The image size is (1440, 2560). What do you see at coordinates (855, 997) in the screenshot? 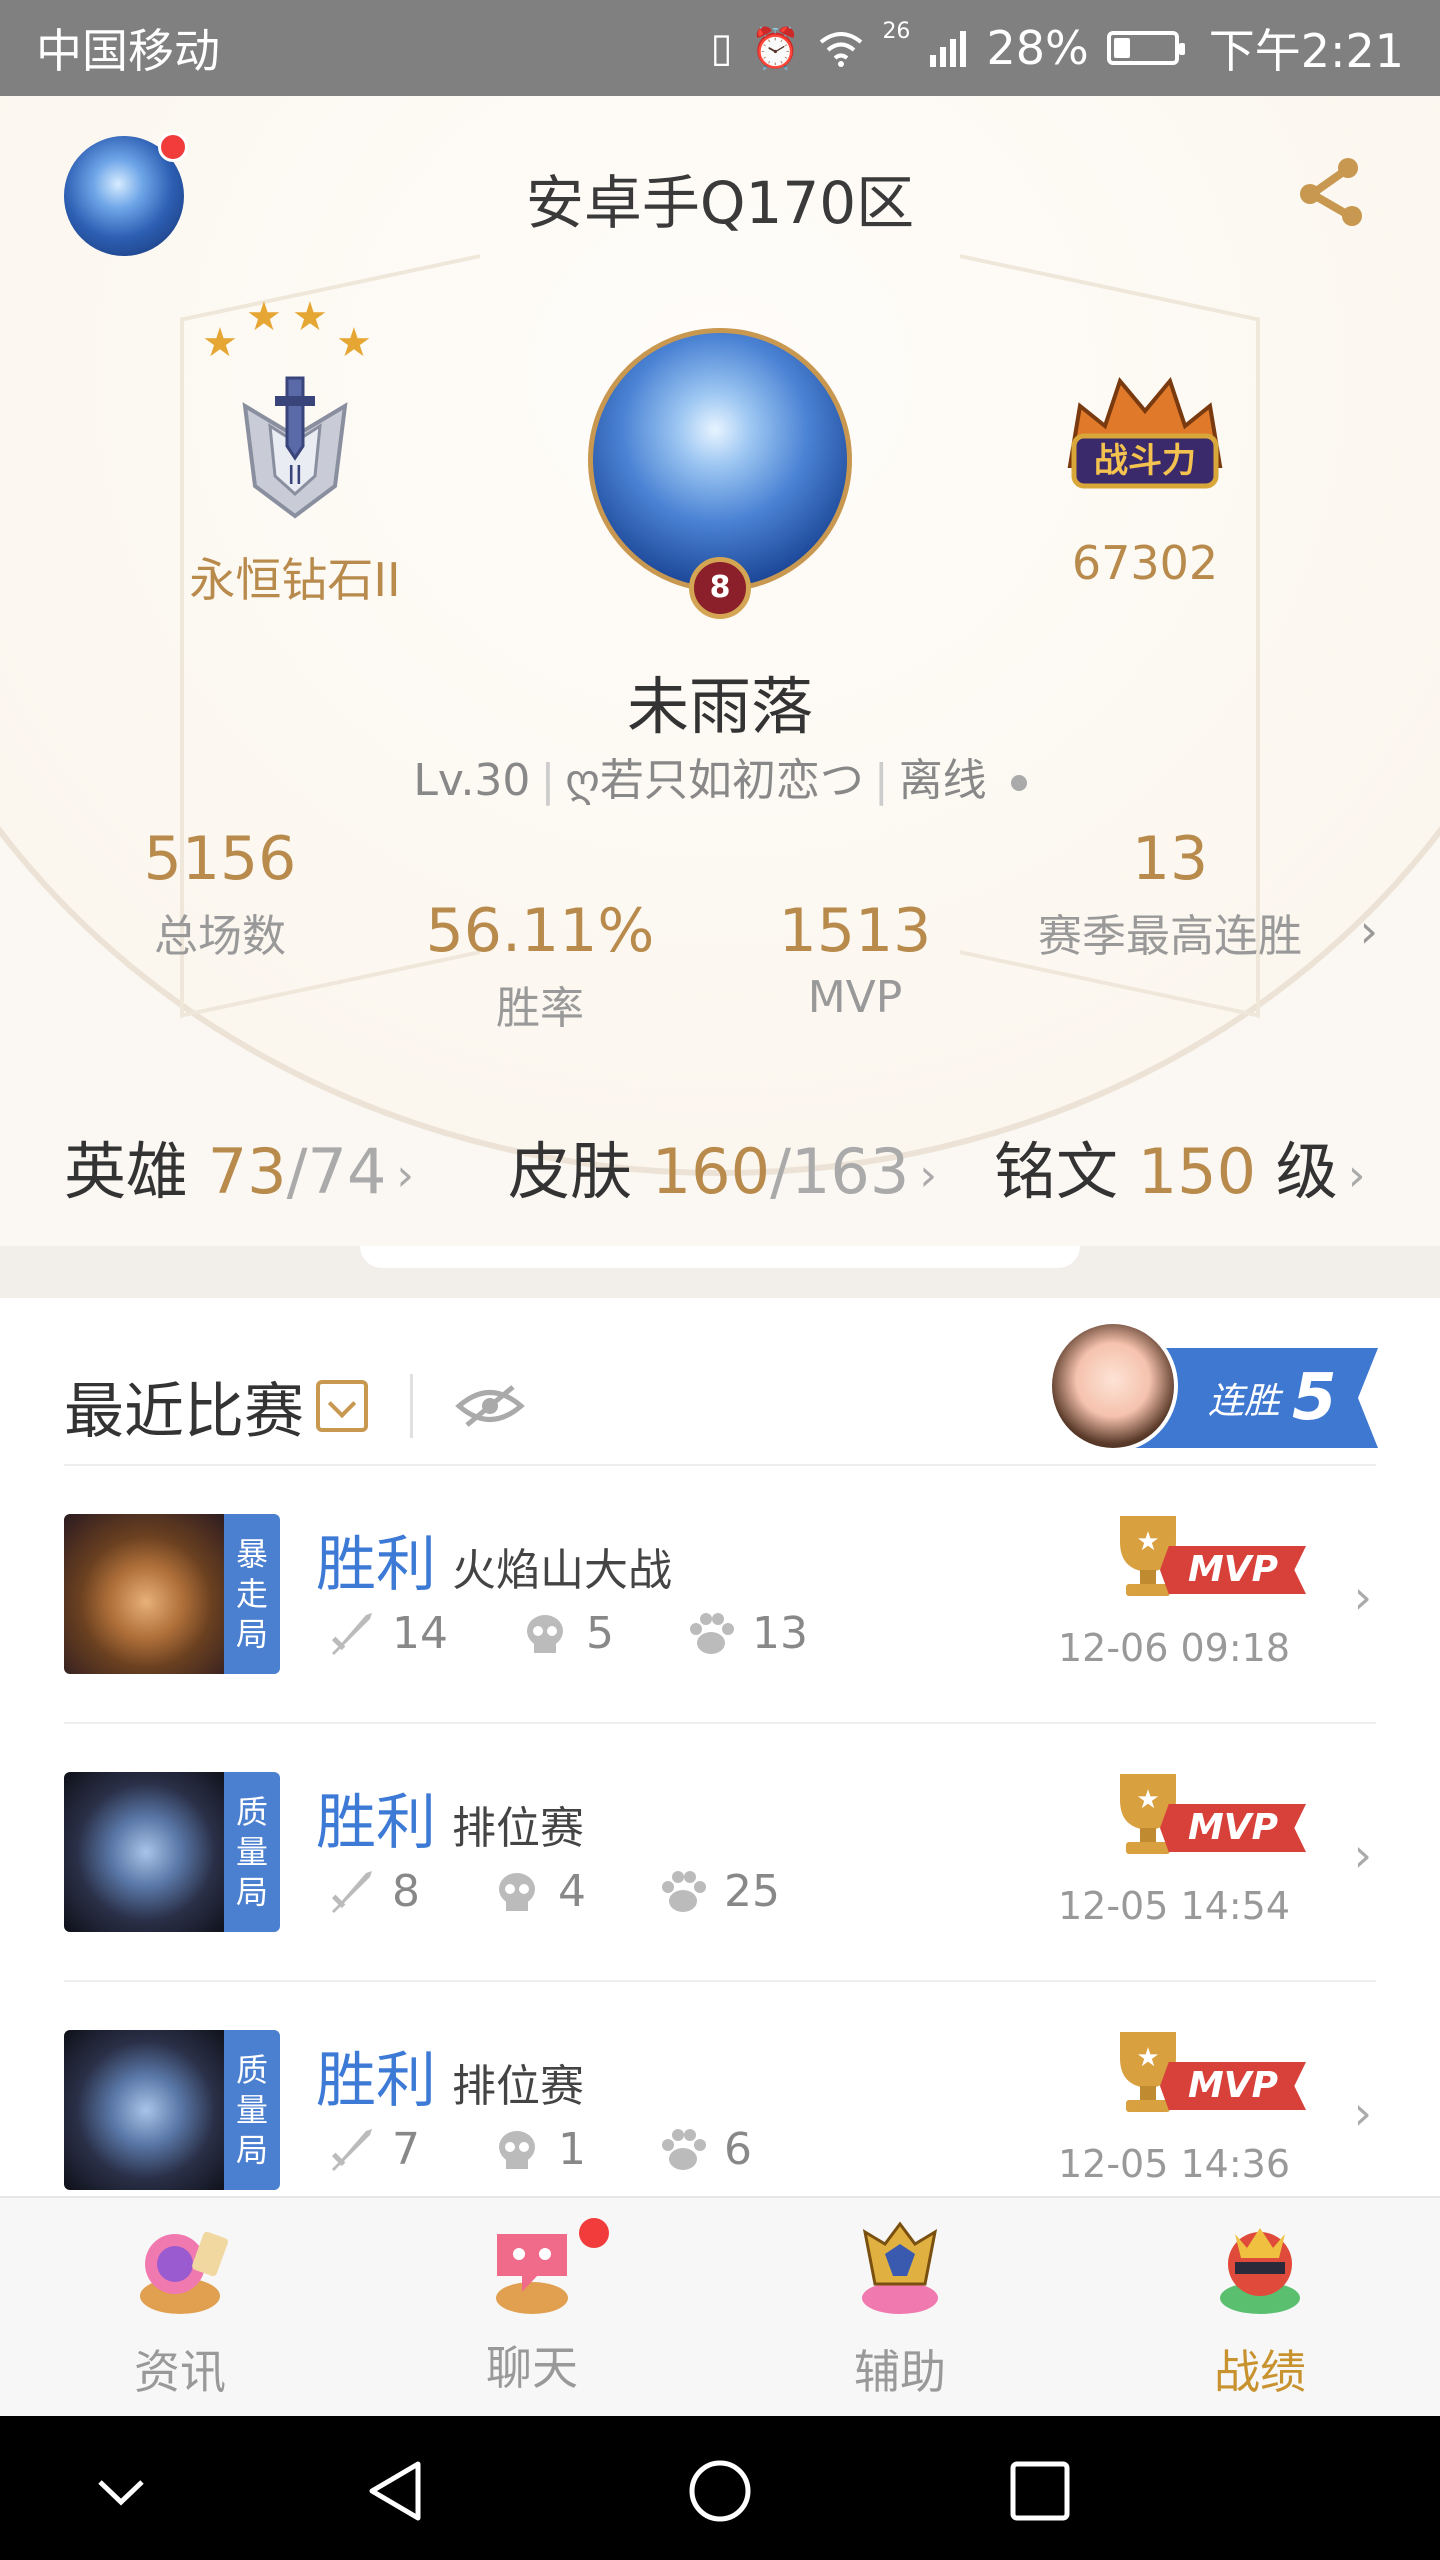
I see `stat-label: MVP` at bounding box center [855, 997].